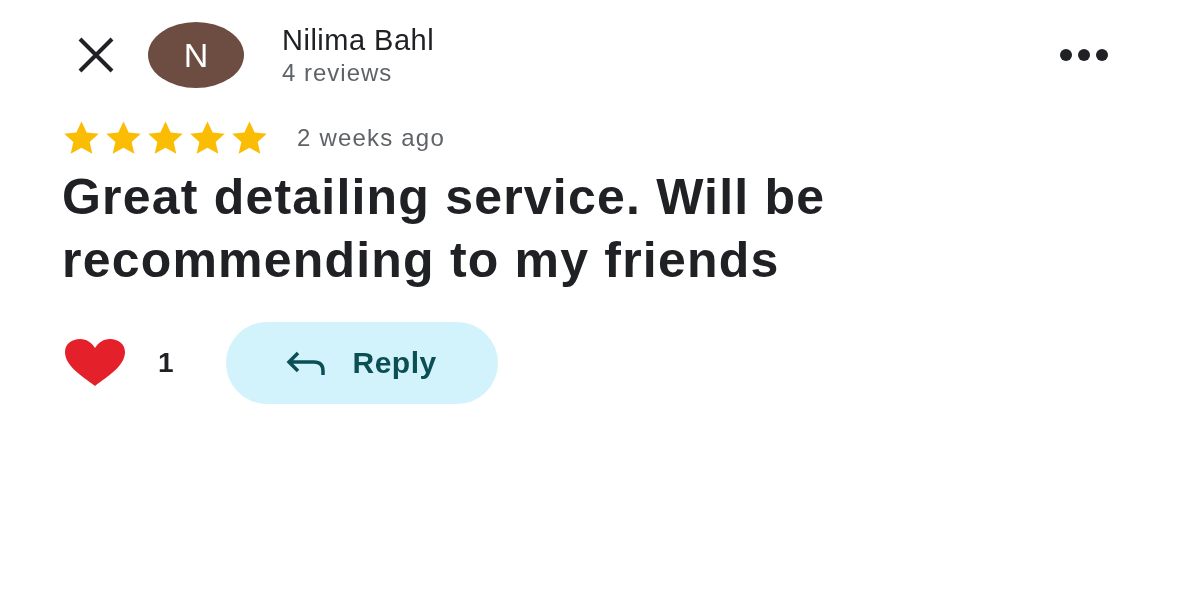 The width and height of the screenshot is (1179, 590). Describe the element at coordinates (96, 55) in the screenshot. I see `close-icon` at that location.